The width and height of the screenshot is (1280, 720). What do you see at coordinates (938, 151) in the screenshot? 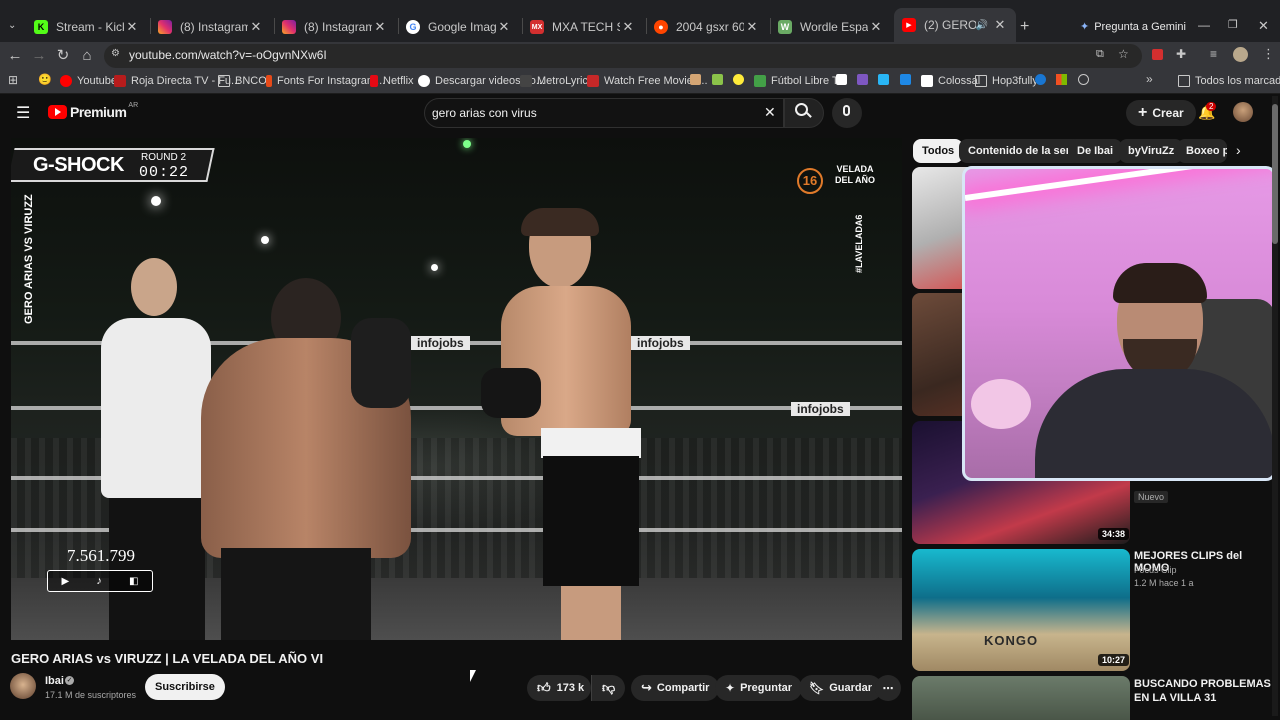
I see `chip-todos: Todos` at bounding box center [938, 151].